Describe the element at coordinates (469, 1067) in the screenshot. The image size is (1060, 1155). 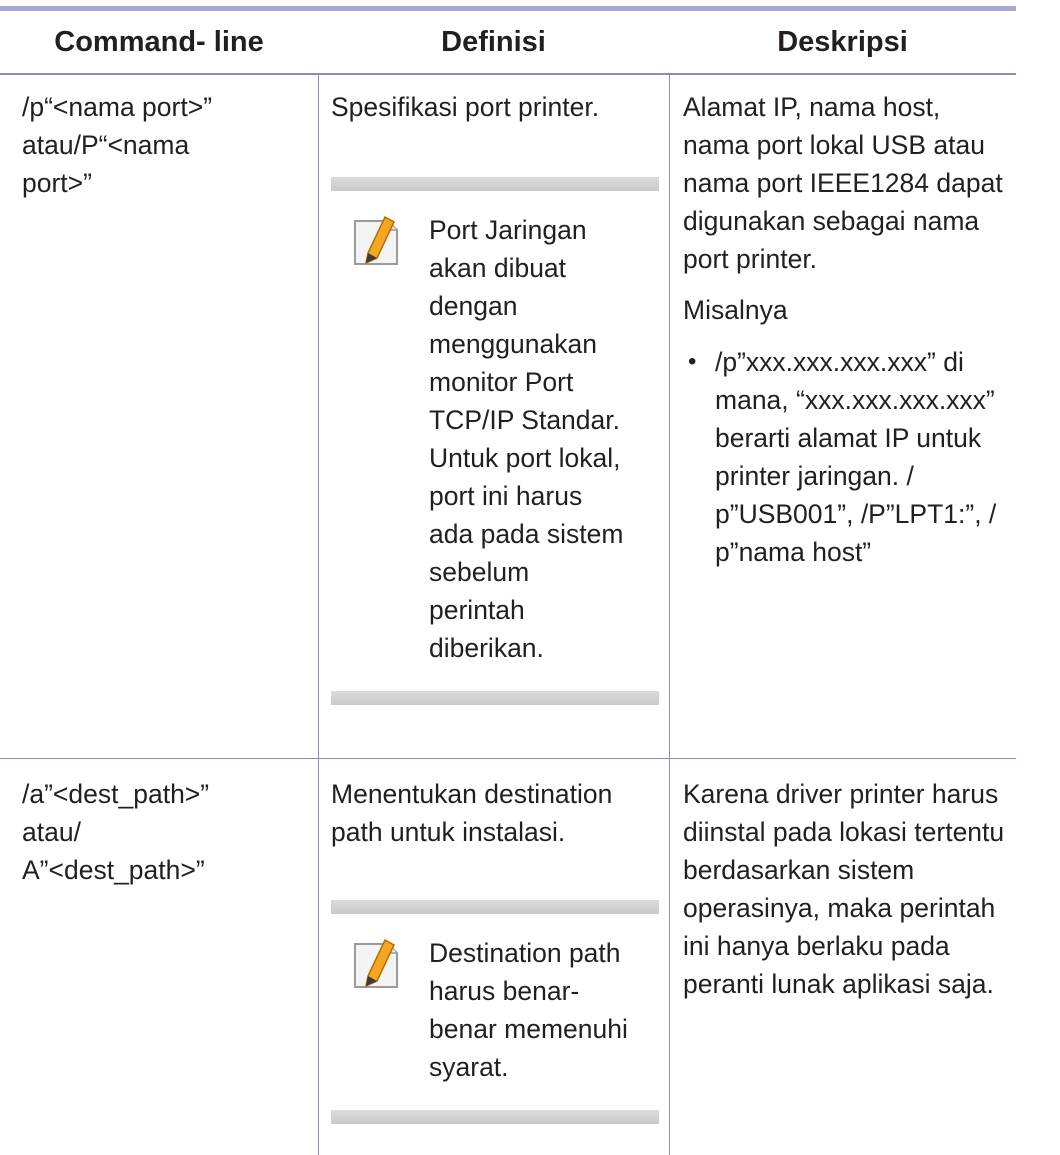
I see `note-line: syarat.` at that location.